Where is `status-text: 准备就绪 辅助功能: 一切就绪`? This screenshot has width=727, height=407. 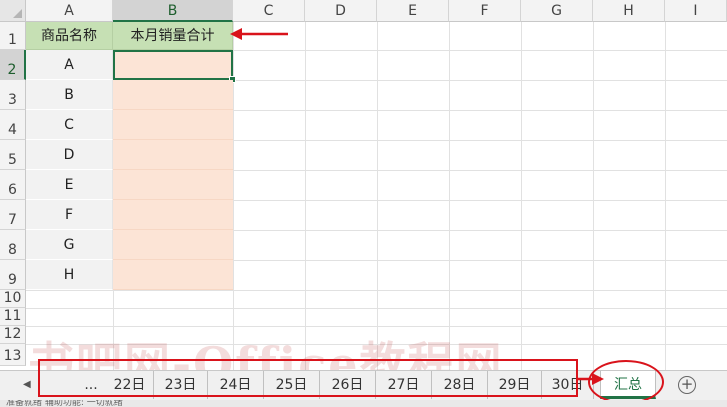
status-text: 准备就绪 辅助功能: 一切就绪 is located at coordinates (64, 403).